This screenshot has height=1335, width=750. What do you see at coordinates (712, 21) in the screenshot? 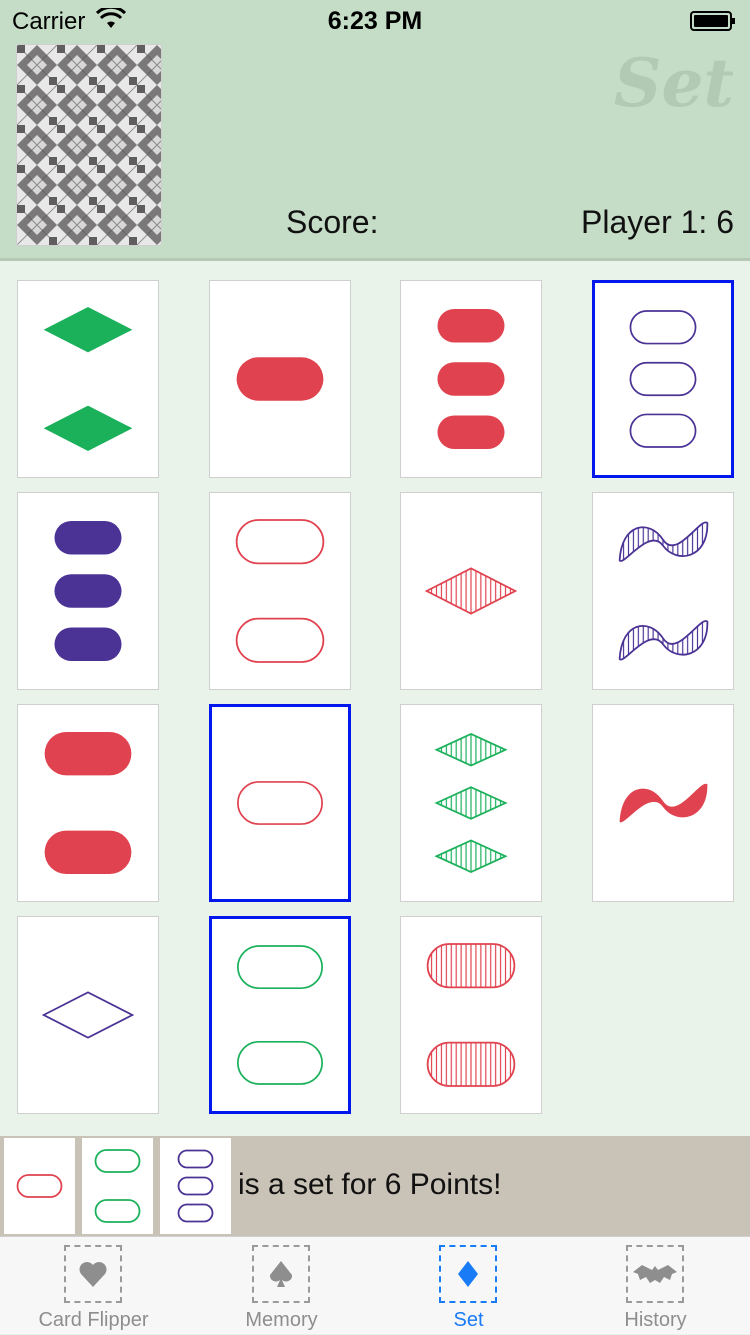
I see `battery-icon` at bounding box center [712, 21].